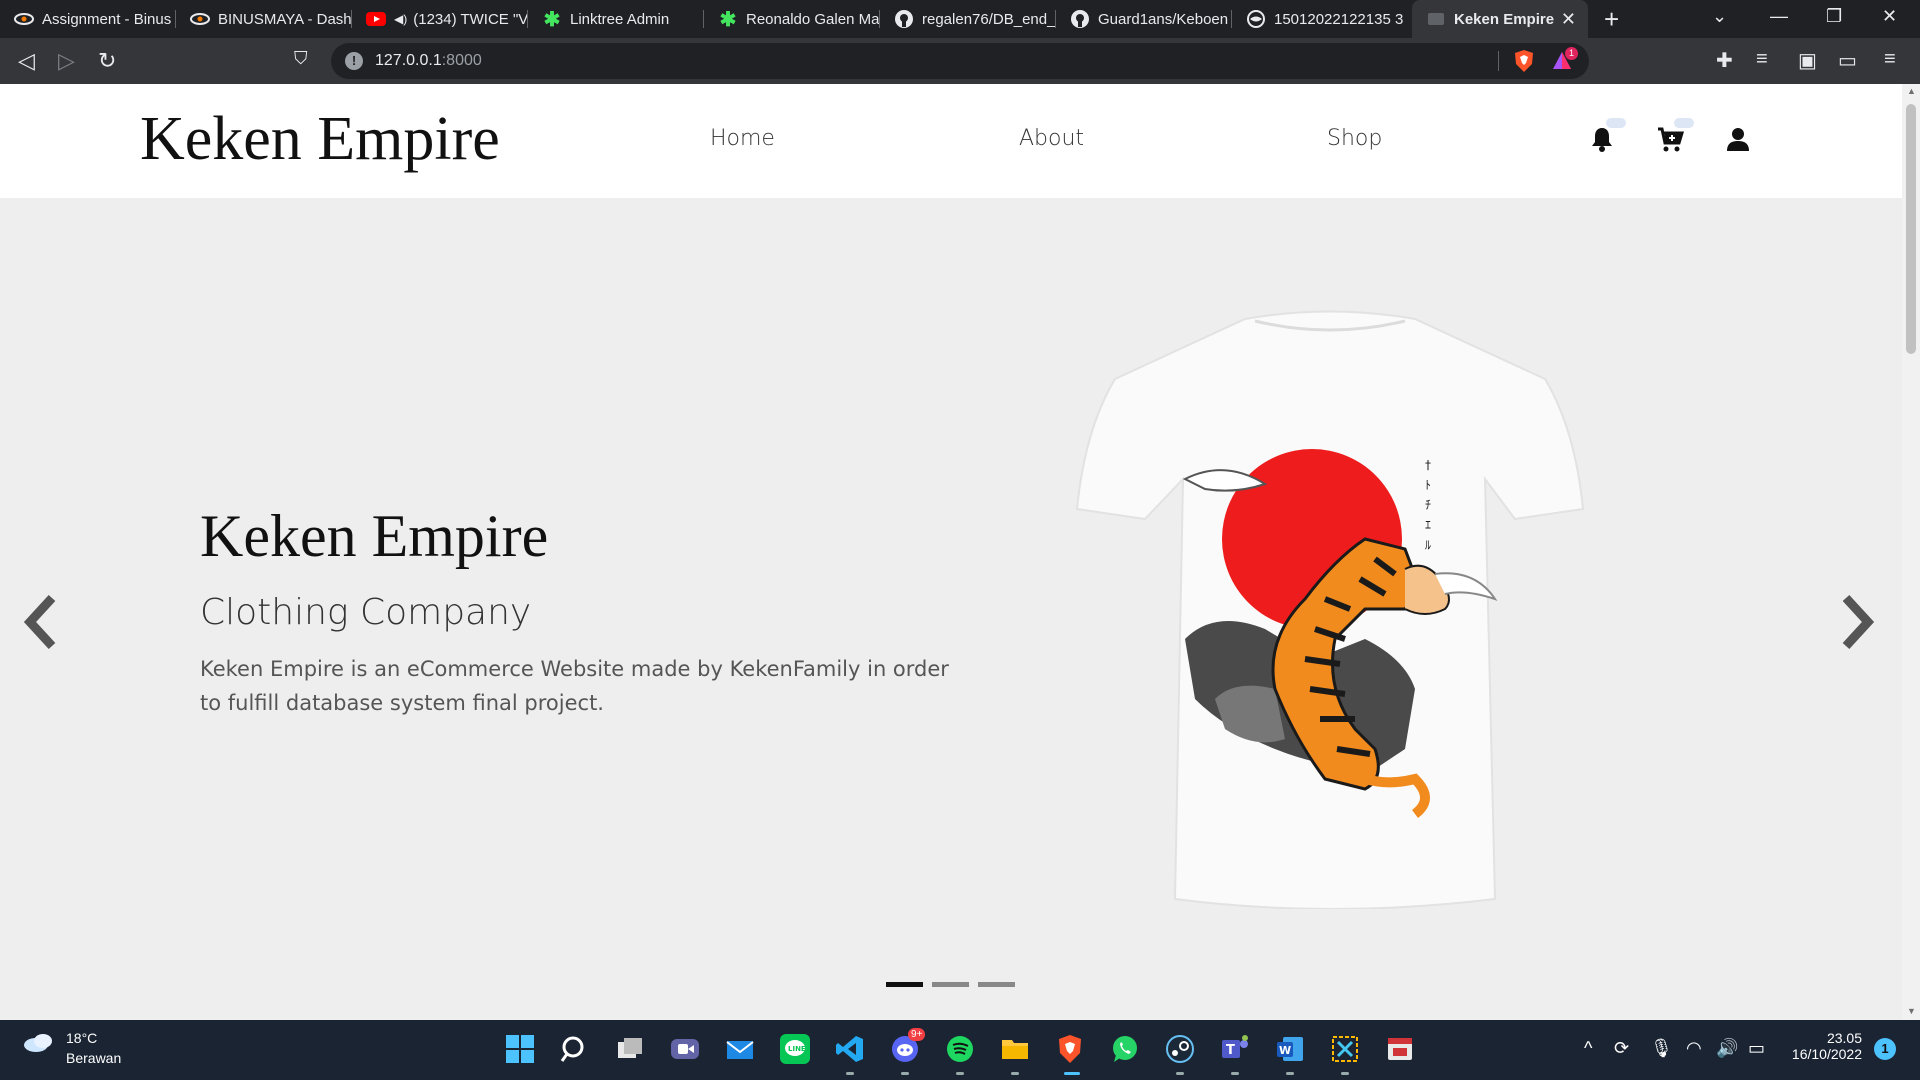 The width and height of the screenshot is (1920, 1080). What do you see at coordinates (94, 1058) in the screenshot?
I see `weather-desc: Berawan` at bounding box center [94, 1058].